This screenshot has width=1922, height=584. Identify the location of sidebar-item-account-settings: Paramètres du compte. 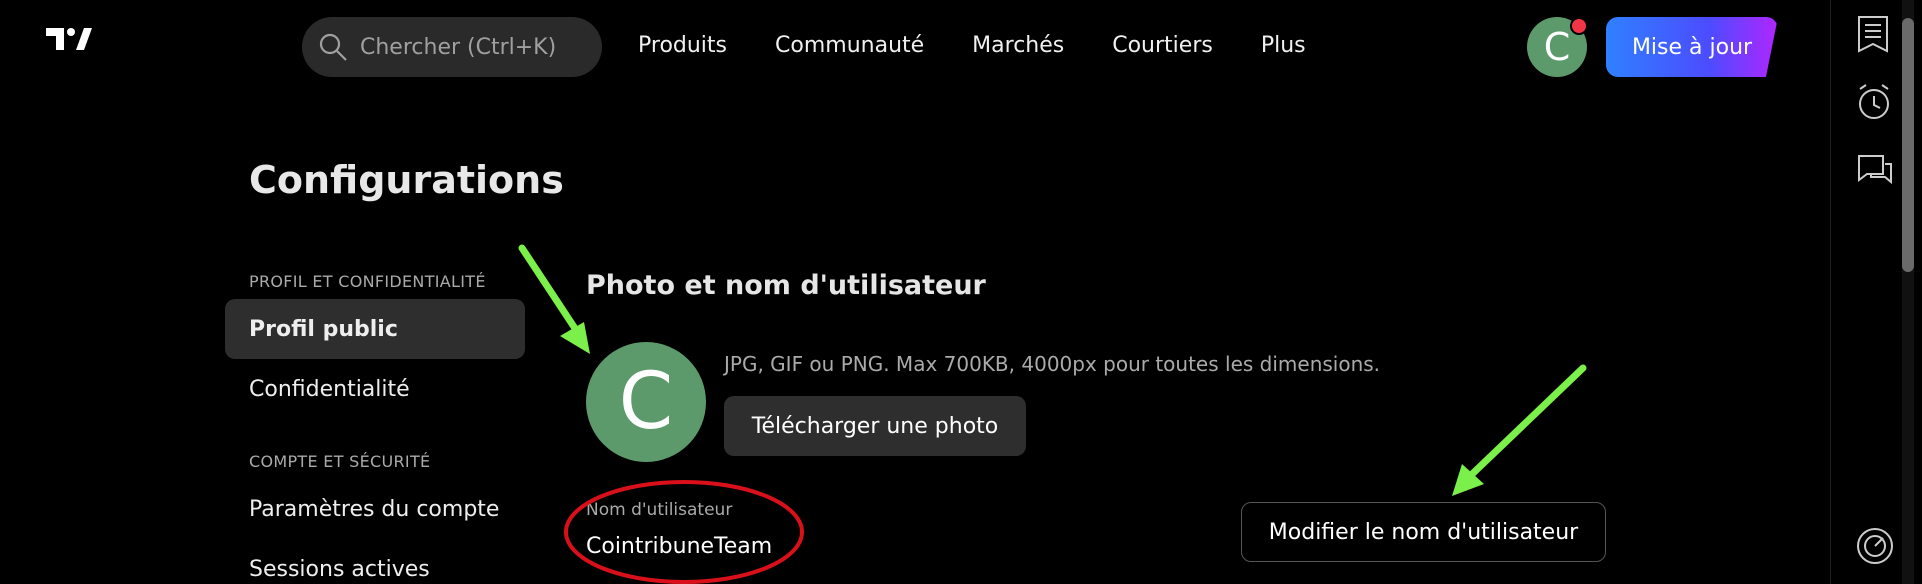
(375, 509).